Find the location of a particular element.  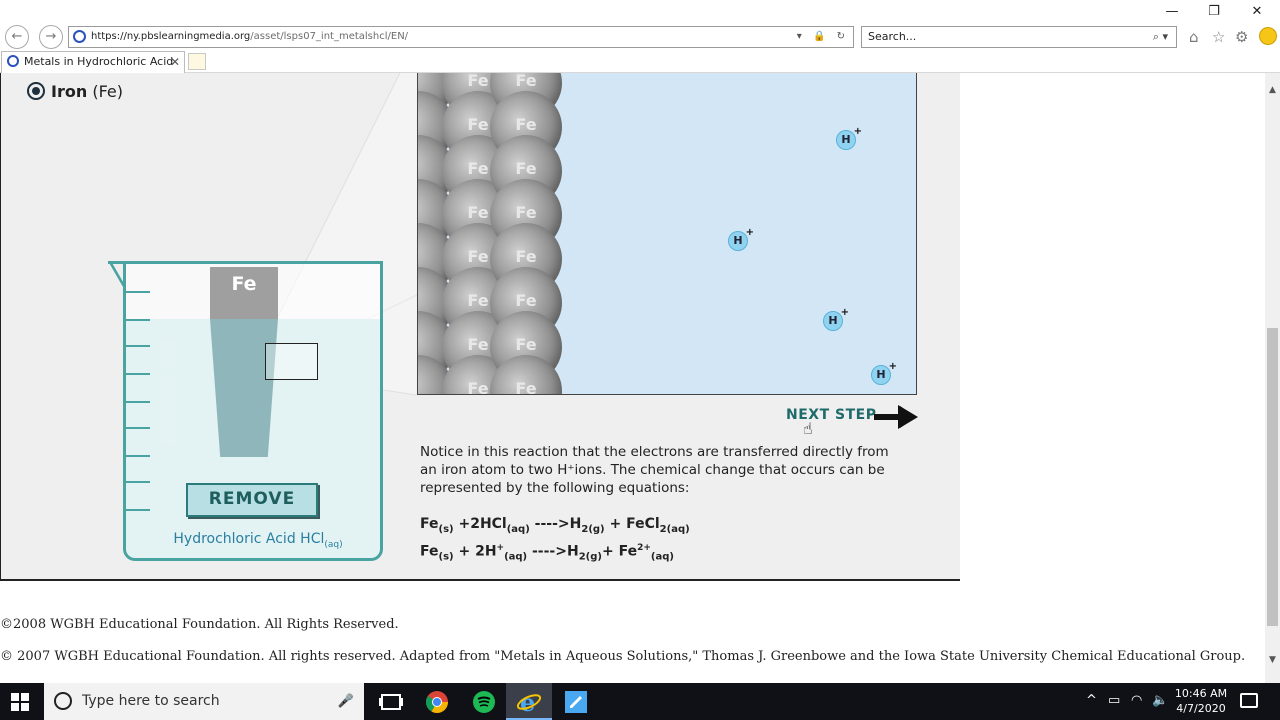

glass-reflection is located at coordinates (169, 410).